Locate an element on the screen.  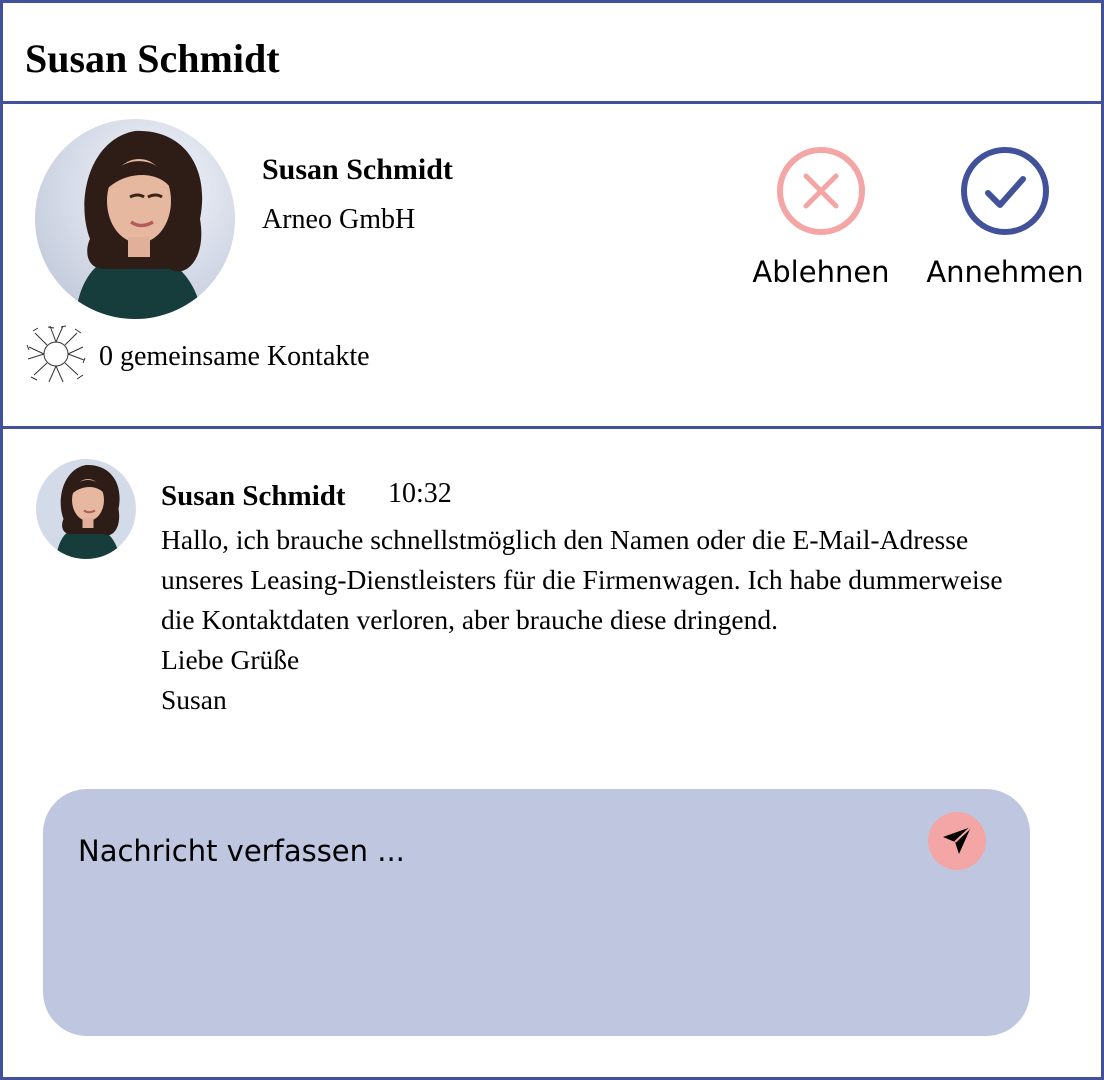
requester-company: Arneo GmbH is located at coordinates (339, 219).